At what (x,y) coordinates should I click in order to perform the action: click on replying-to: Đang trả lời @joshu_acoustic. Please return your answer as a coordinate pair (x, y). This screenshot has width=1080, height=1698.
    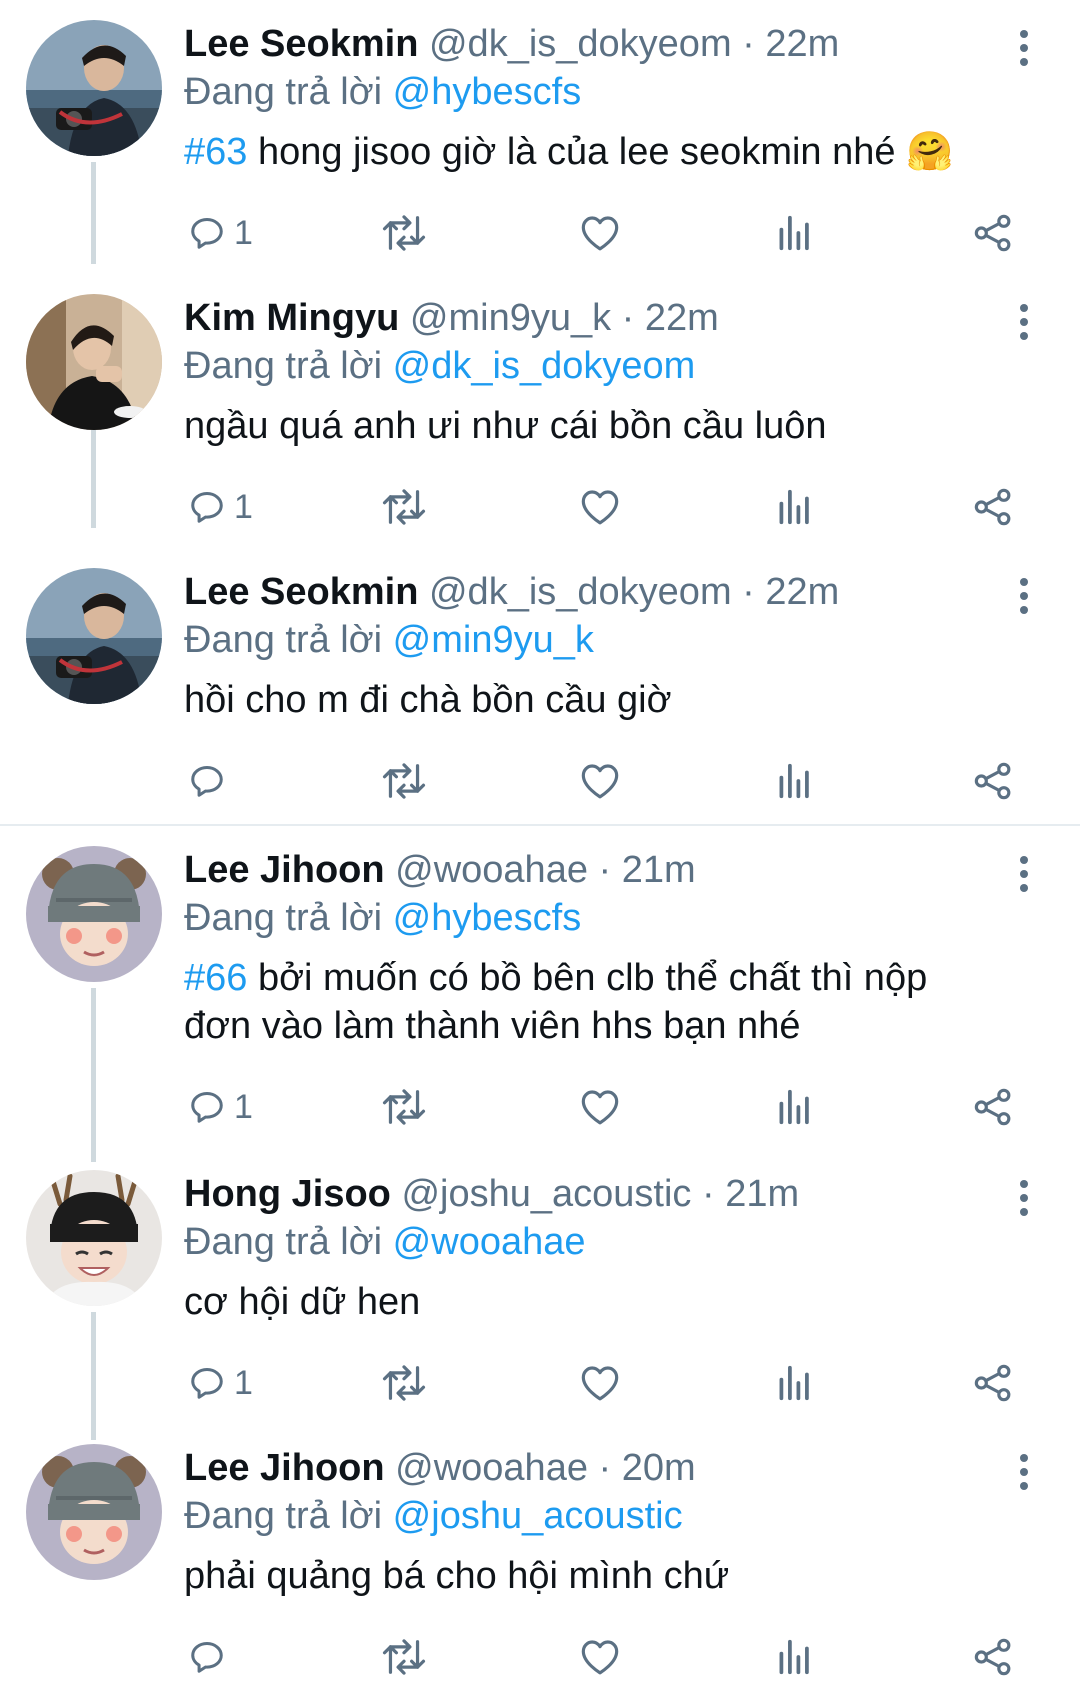
    Looking at the image, I should click on (433, 1516).